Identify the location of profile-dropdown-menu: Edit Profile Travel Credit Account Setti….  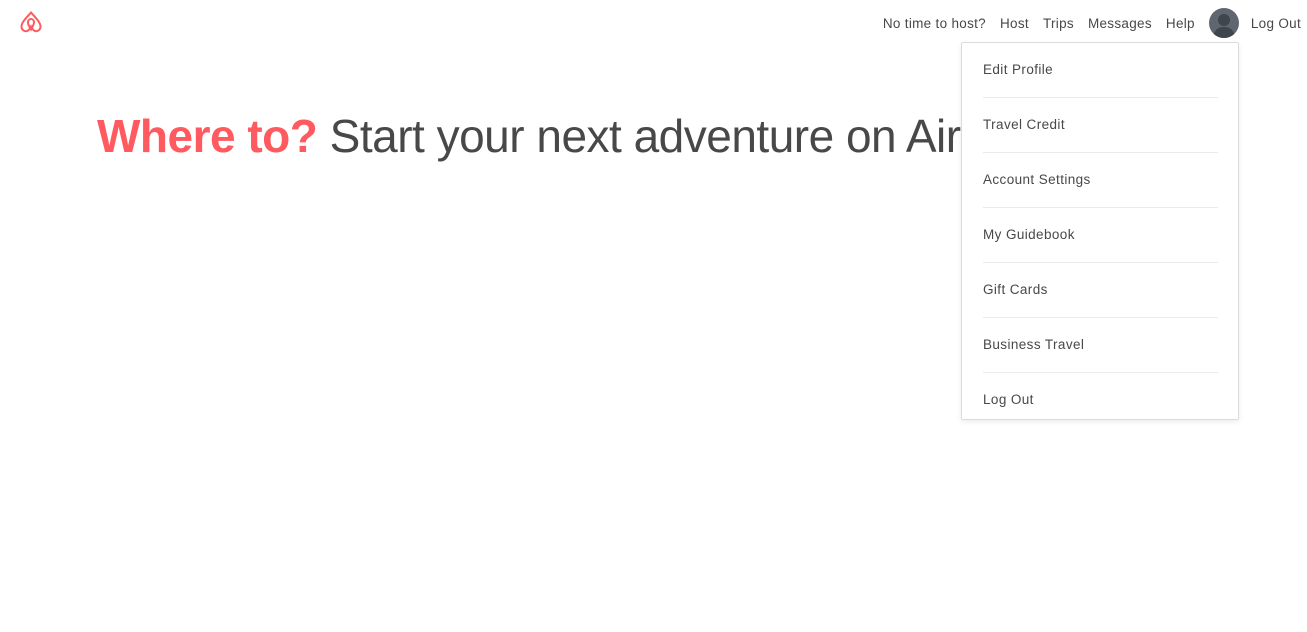
(1100, 231).